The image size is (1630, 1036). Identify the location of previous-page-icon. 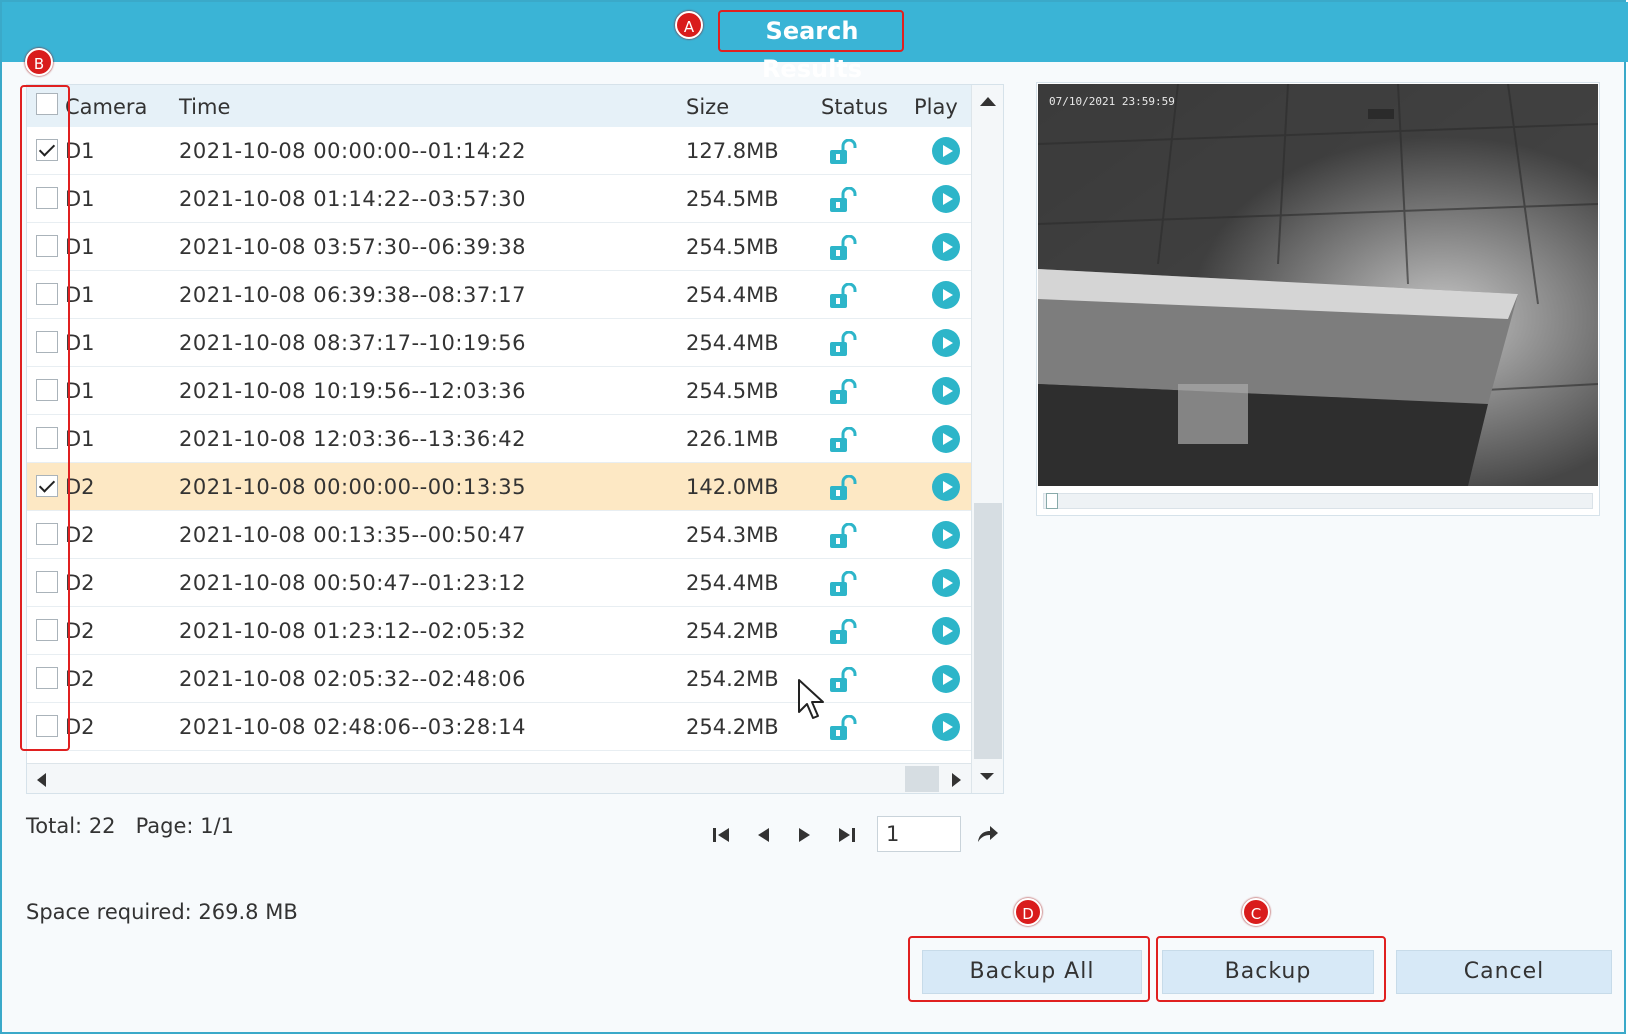
(763, 835).